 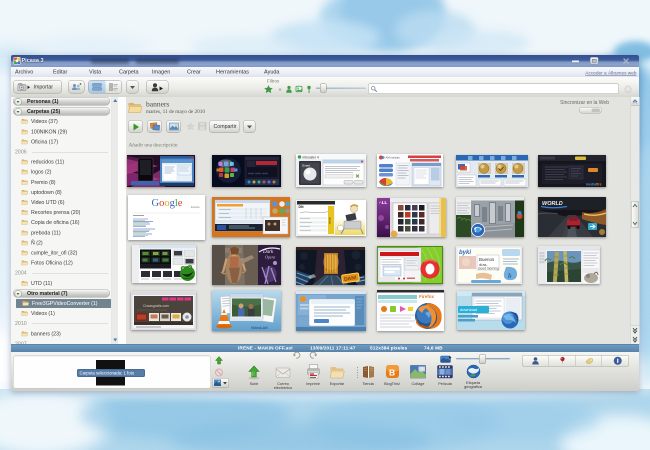 What do you see at coordinates (302, 207) in the screenshot?
I see `svg-text: DN` at bounding box center [302, 207].